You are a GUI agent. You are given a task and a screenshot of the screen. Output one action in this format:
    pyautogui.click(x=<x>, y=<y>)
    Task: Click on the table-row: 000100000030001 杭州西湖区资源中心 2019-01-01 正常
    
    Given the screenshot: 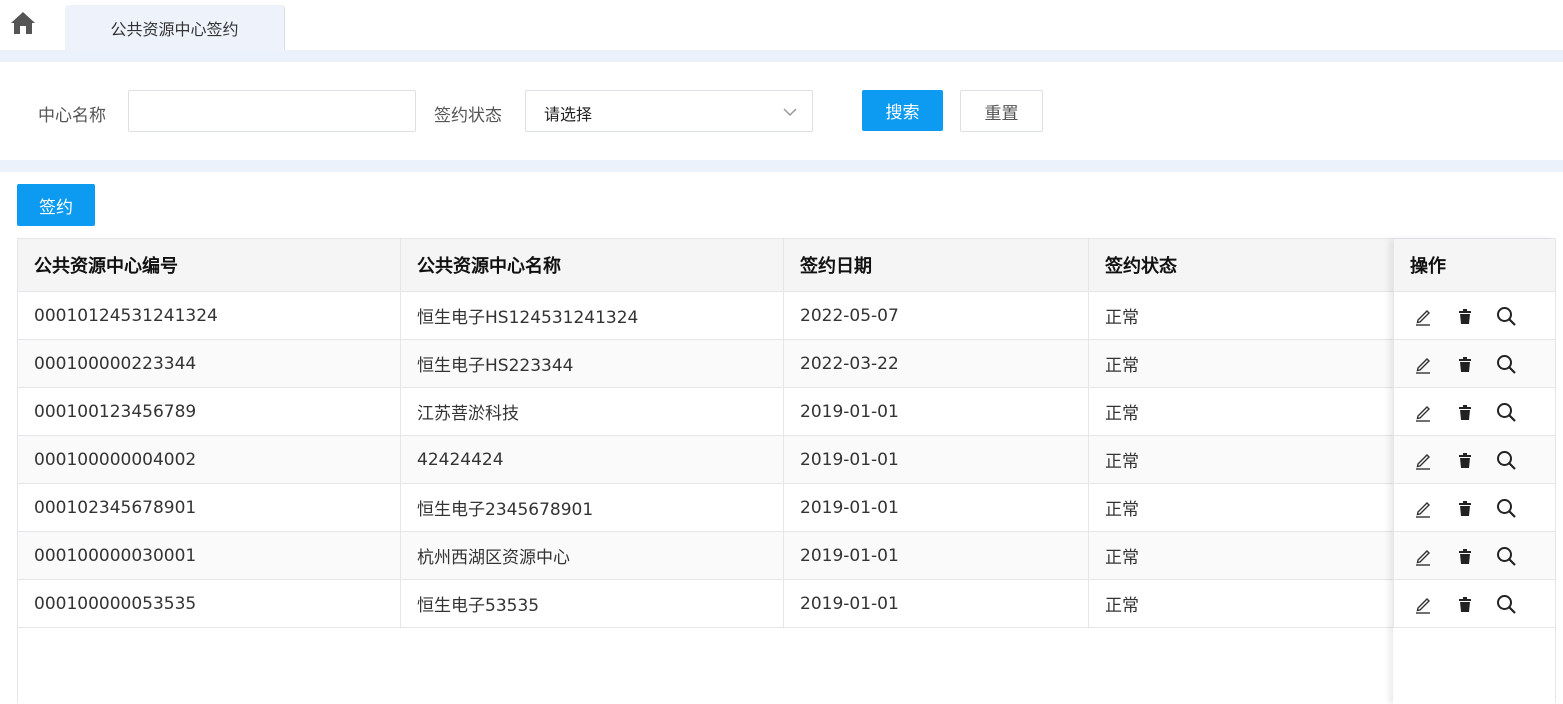 What is the action you would take?
    pyautogui.click(x=786, y=556)
    